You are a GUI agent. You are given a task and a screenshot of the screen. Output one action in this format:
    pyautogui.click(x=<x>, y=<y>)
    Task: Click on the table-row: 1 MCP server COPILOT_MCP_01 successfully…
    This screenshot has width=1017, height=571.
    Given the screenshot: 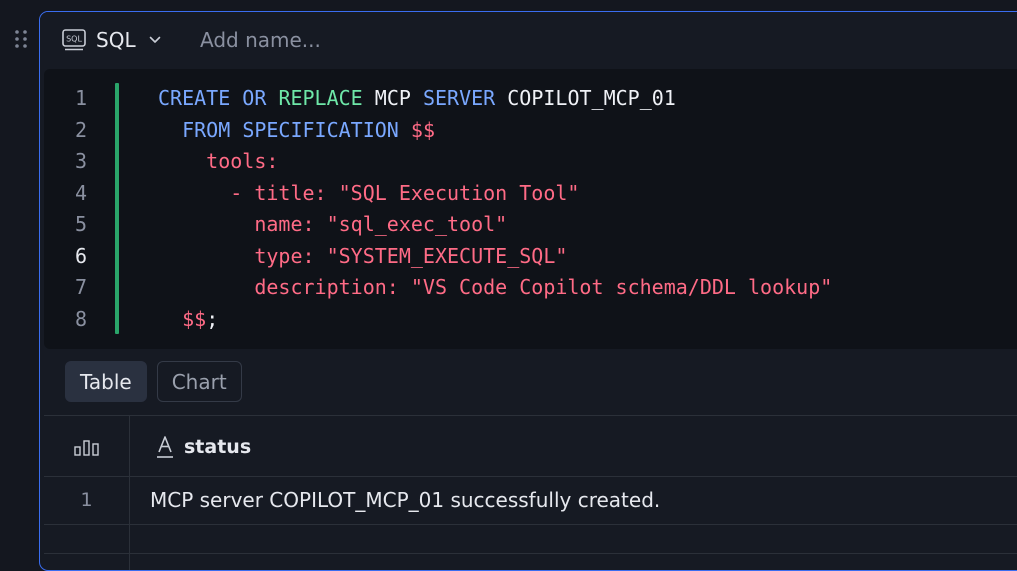 What is the action you would take?
    pyautogui.click(x=530, y=501)
    